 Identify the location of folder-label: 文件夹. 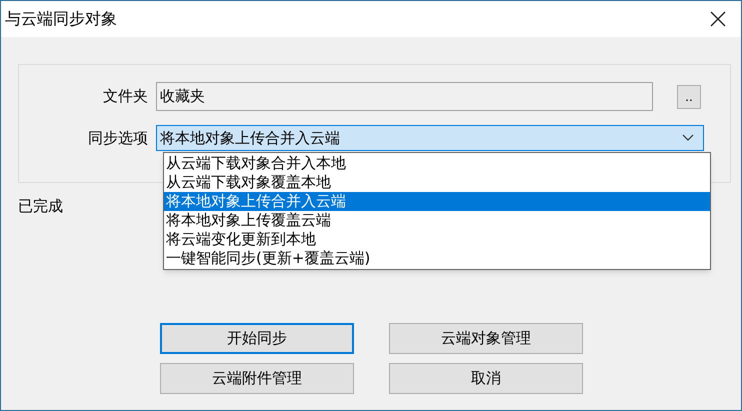
(125, 97).